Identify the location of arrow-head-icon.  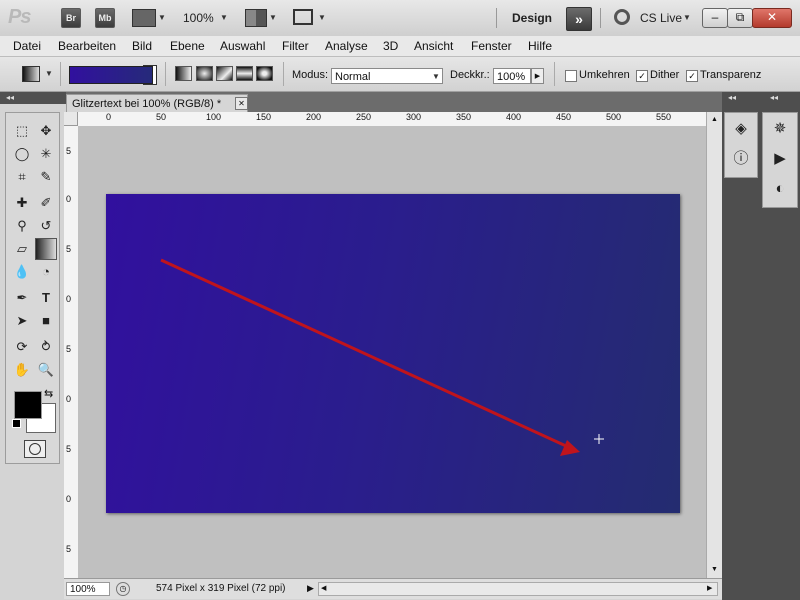
(570, 448).